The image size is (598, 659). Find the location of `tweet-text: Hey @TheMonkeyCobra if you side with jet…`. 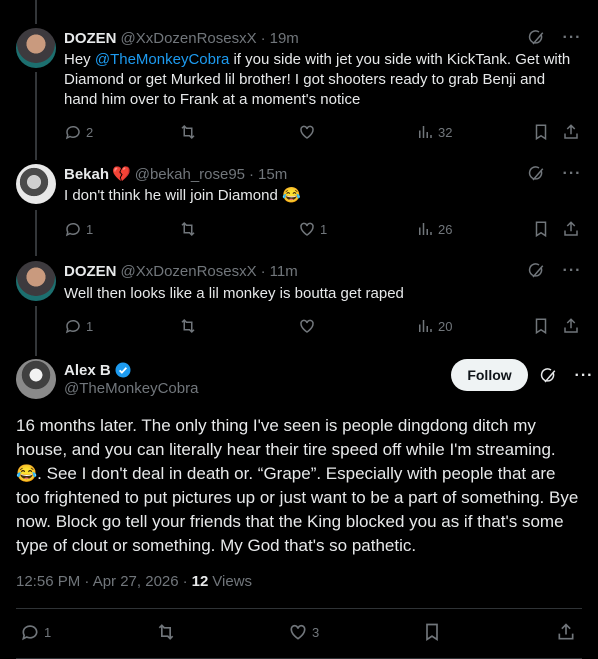

tweet-text: Hey @TheMonkeyCobra if you side with jet… is located at coordinates (323, 80).